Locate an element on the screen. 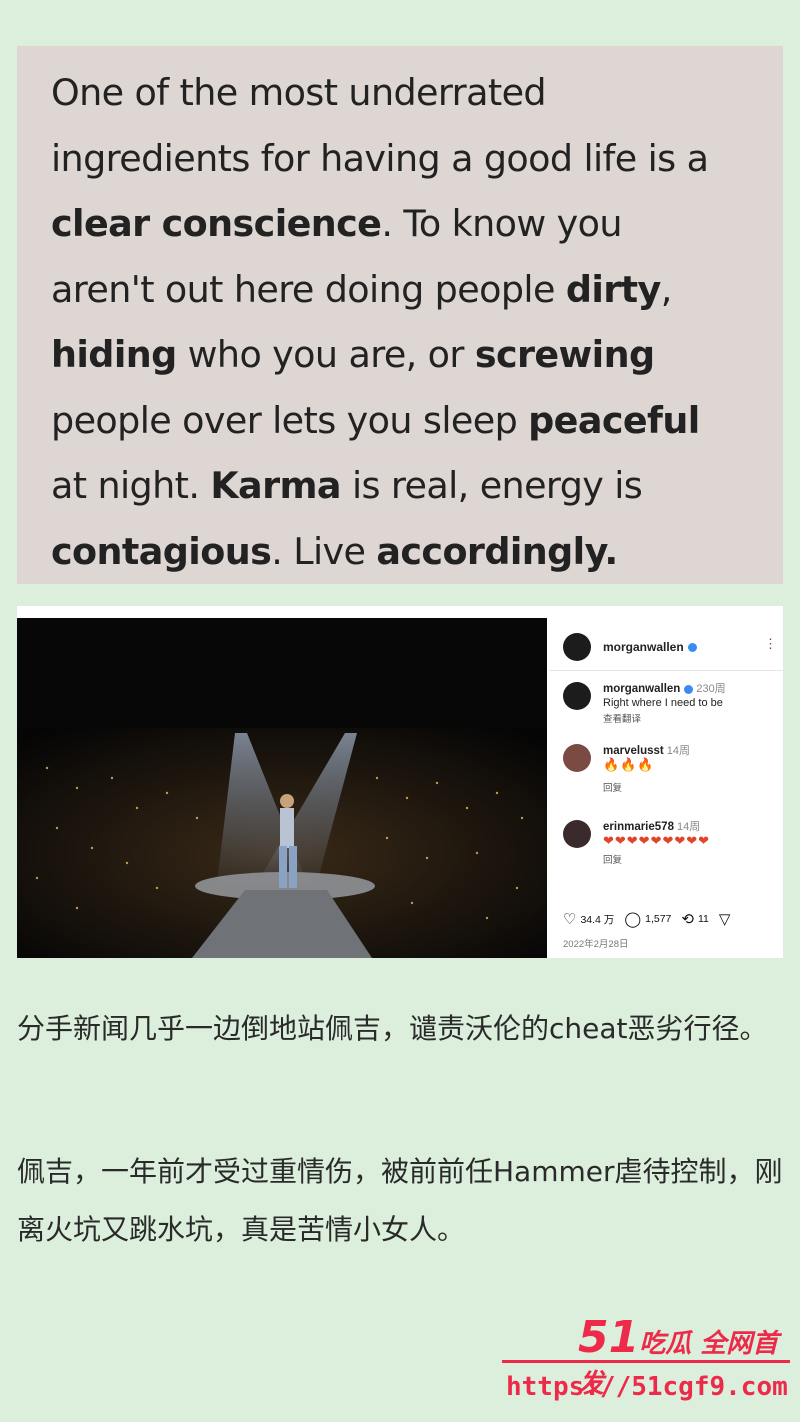 This screenshot has height=1422, width=800. fire-emoji-text: 🔥🔥🔥 is located at coordinates (629, 764).